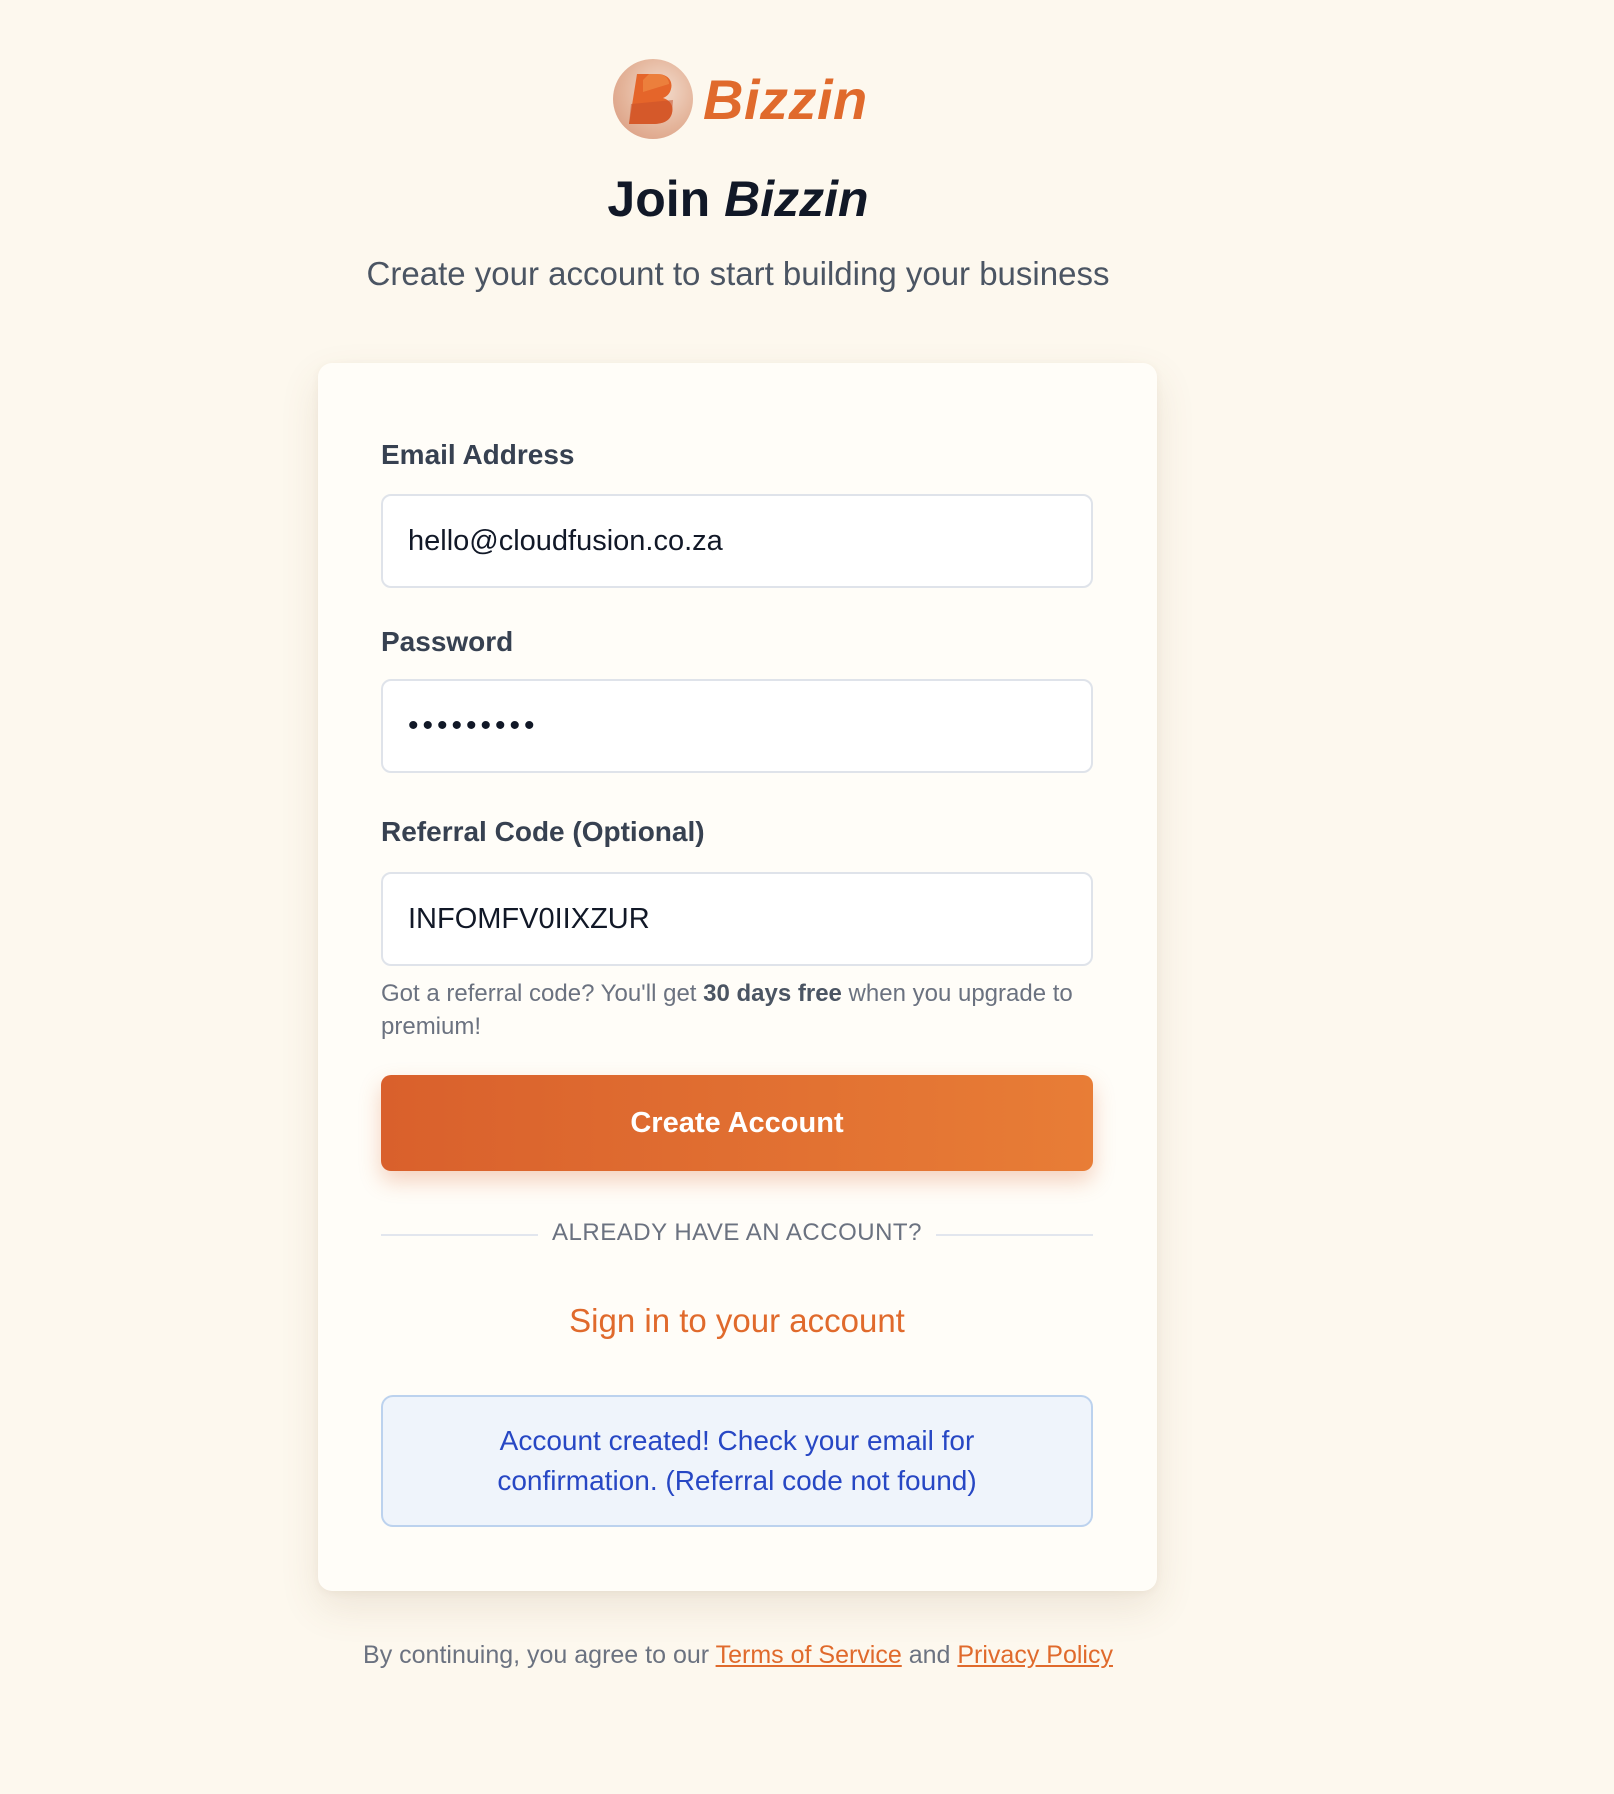 The image size is (1614, 1794). Describe the element at coordinates (737, 726) in the screenshot. I see `password-field: •••••••••` at that location.